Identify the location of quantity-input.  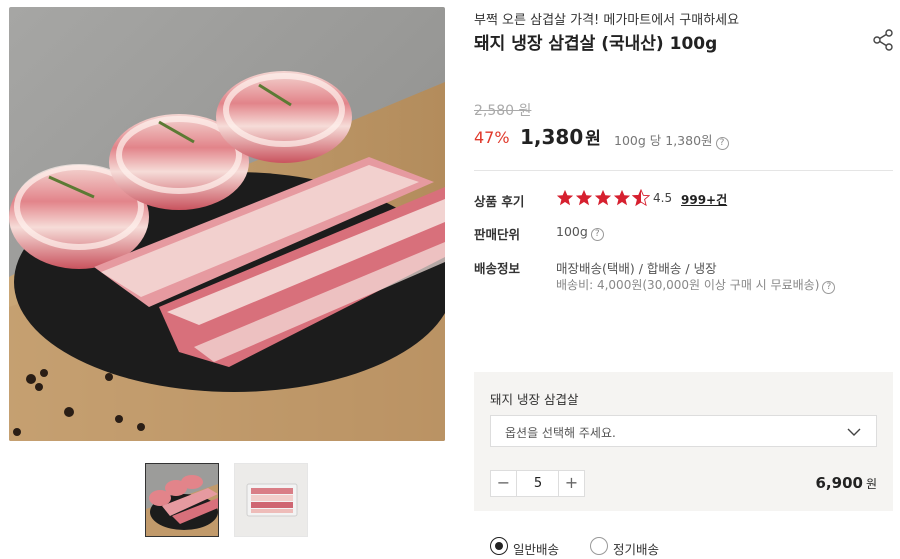
(538, 483).